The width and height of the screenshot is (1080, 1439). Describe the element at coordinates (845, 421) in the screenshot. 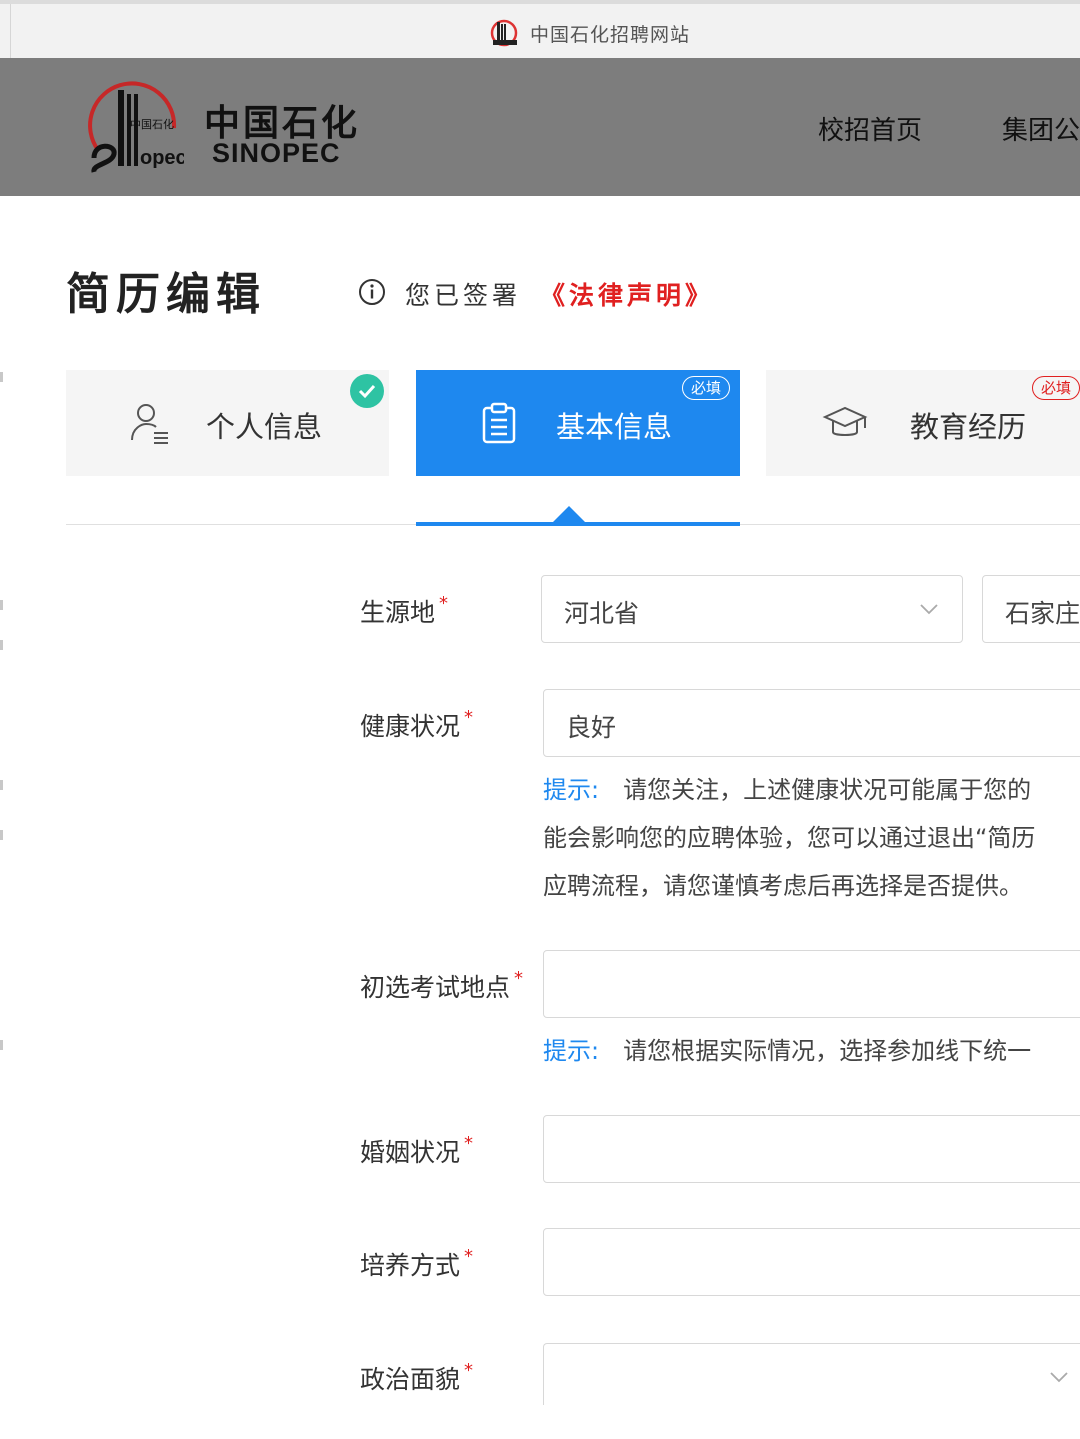

I see `graduation-cap-icon` at that location.